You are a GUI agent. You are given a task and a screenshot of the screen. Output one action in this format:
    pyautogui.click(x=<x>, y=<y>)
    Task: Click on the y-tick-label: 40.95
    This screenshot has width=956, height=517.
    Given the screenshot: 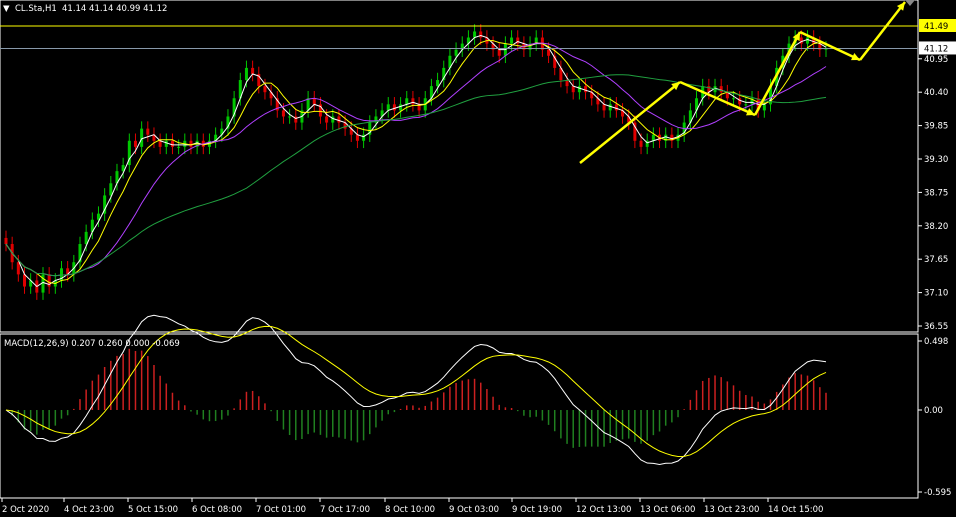 What is the action you would take?
    pyautogui.click(x=936, y=60)
    